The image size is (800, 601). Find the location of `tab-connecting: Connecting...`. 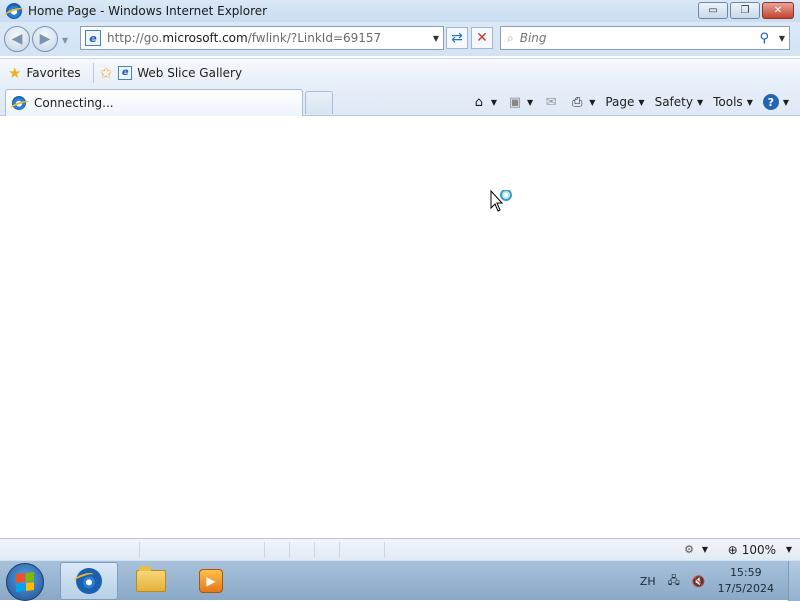

tab-connecting: Connecting... is located at coordinates (154, 102).